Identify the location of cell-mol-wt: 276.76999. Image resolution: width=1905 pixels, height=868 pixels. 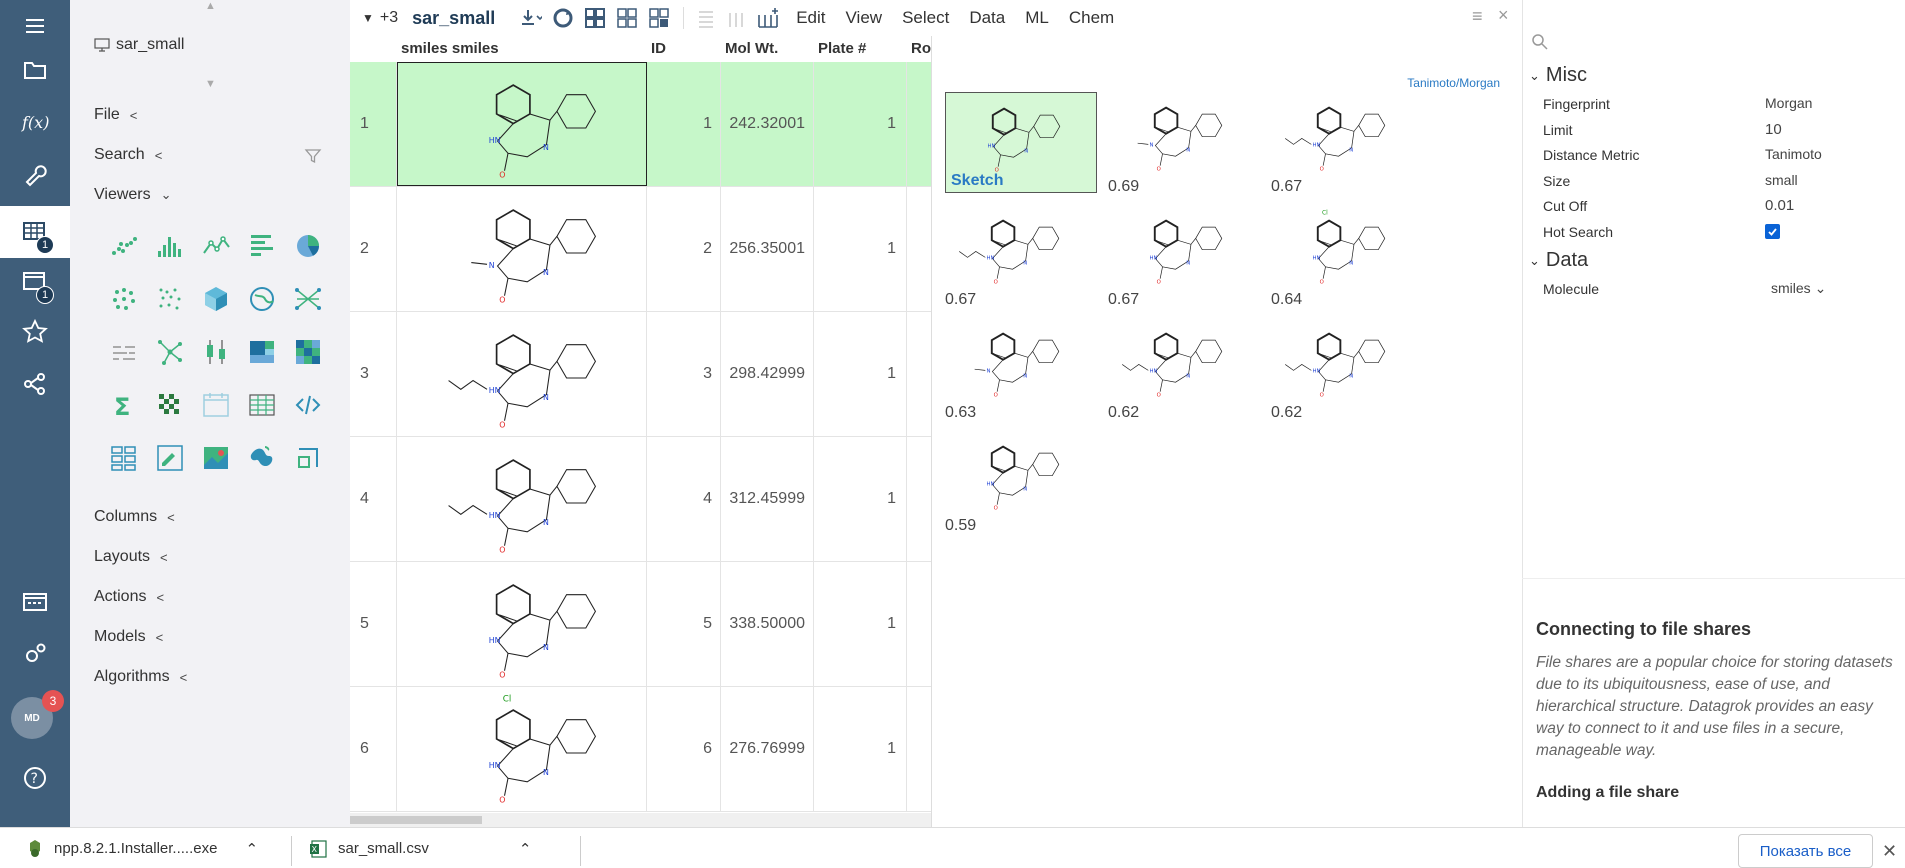
(767, 749).